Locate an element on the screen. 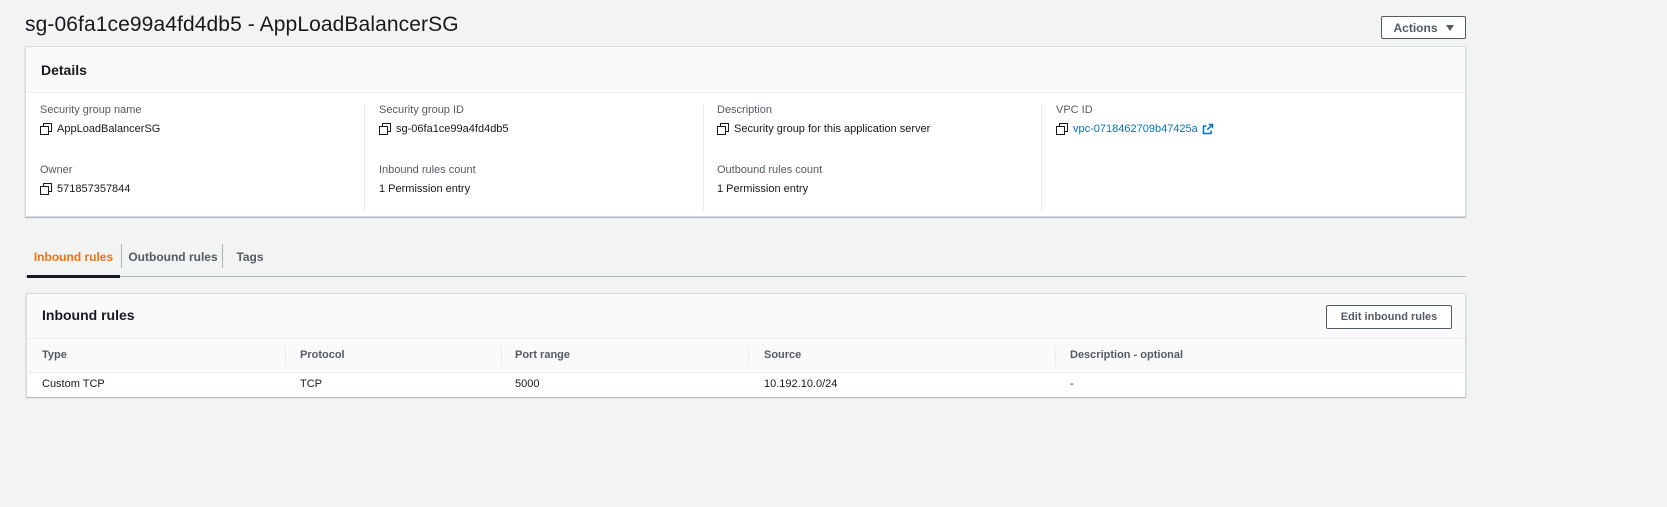 The height and width of the screenshot is (507, 1667). detail-label: Description is located at coordinates (745, 110).